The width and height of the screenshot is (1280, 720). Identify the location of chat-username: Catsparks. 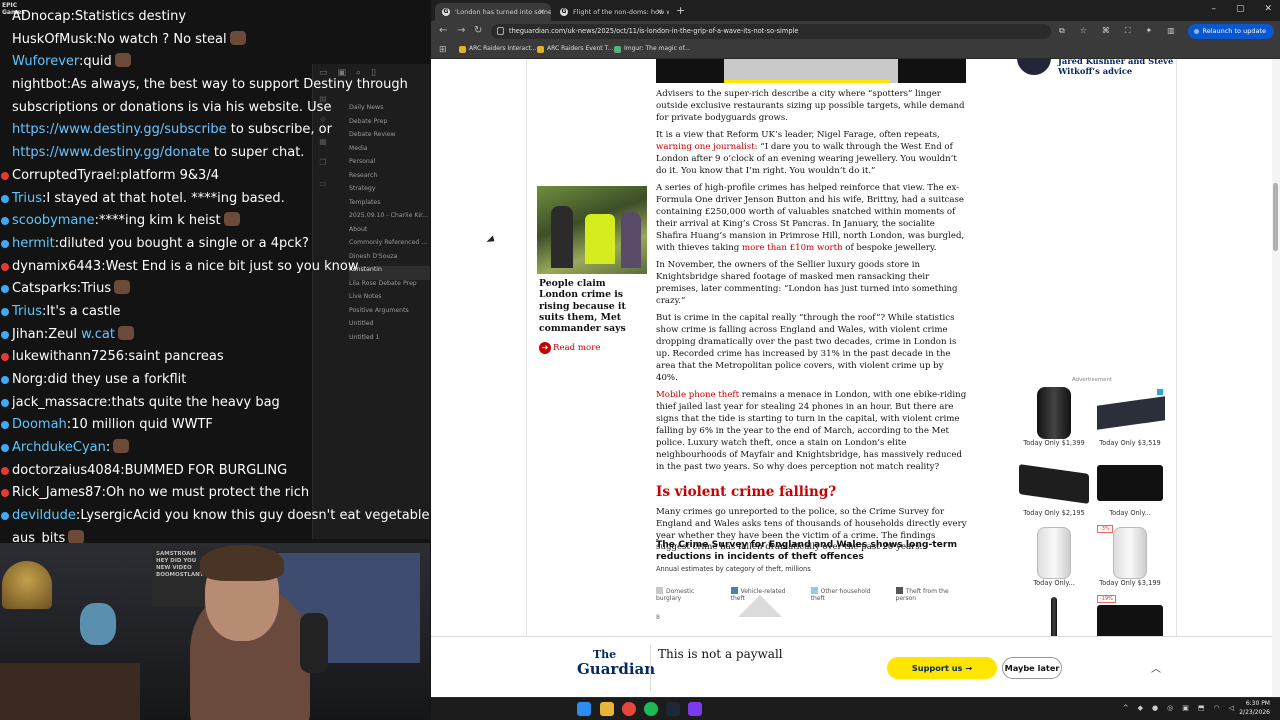
(44, 288).